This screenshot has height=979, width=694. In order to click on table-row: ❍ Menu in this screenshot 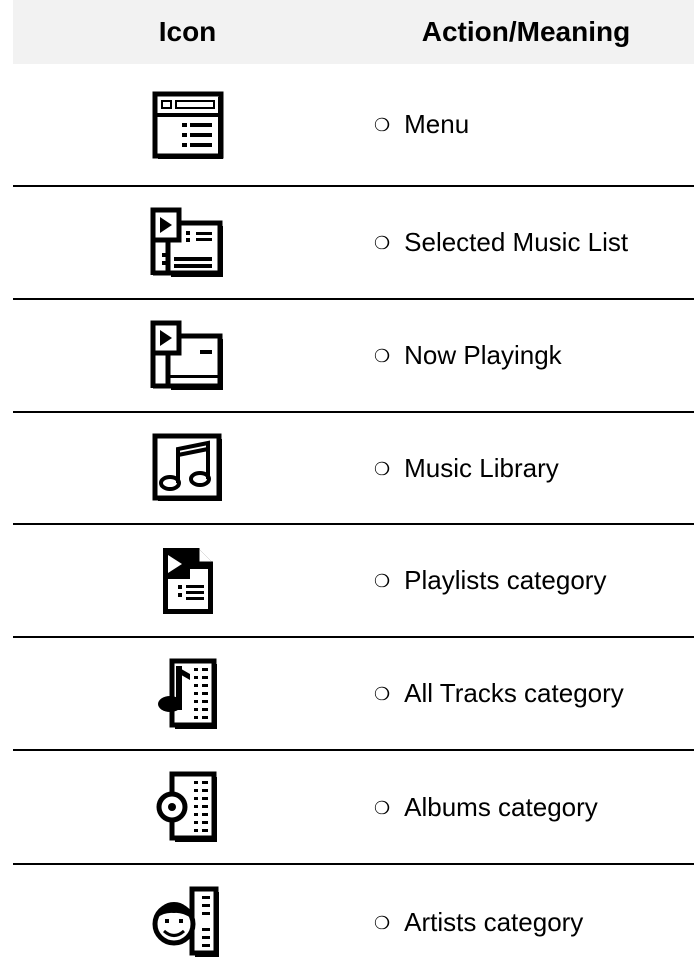, I will do `click(353, 124)`.